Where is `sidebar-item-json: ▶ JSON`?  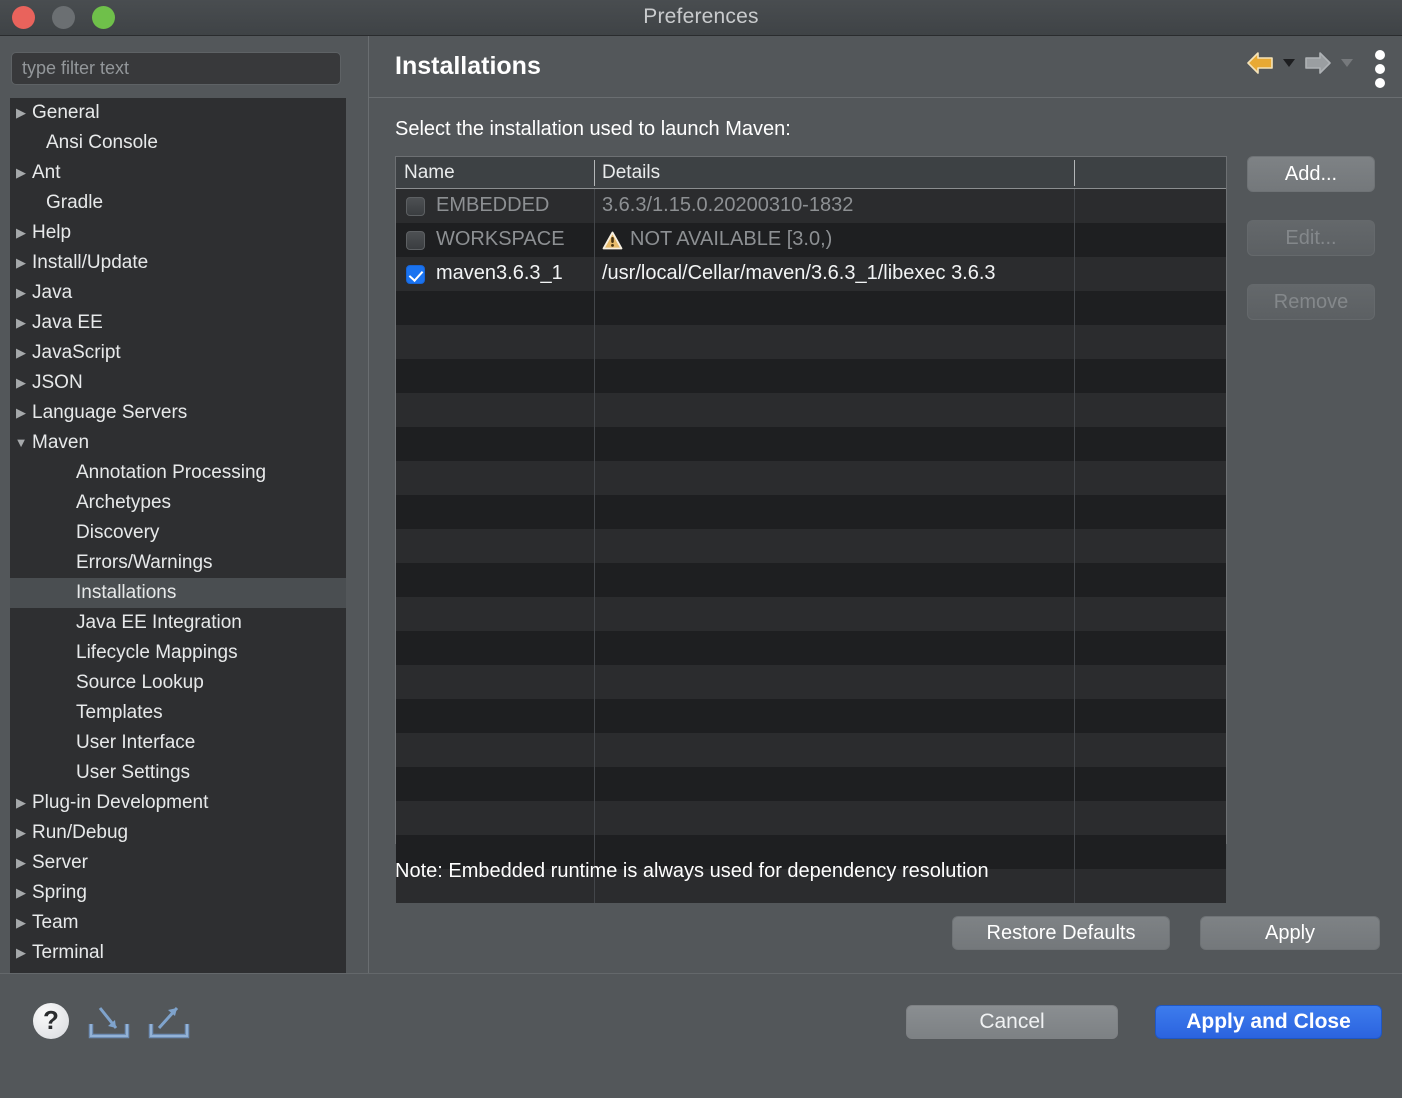 sidebar-item-json: ▶ JSON is located at coordinates (178, 383).